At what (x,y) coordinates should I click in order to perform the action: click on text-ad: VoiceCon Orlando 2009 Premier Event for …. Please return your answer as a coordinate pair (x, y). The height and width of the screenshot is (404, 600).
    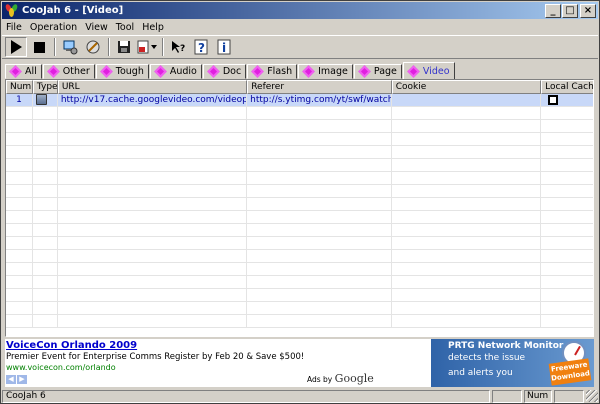
    Looking at the image, I should click on (215, 363).